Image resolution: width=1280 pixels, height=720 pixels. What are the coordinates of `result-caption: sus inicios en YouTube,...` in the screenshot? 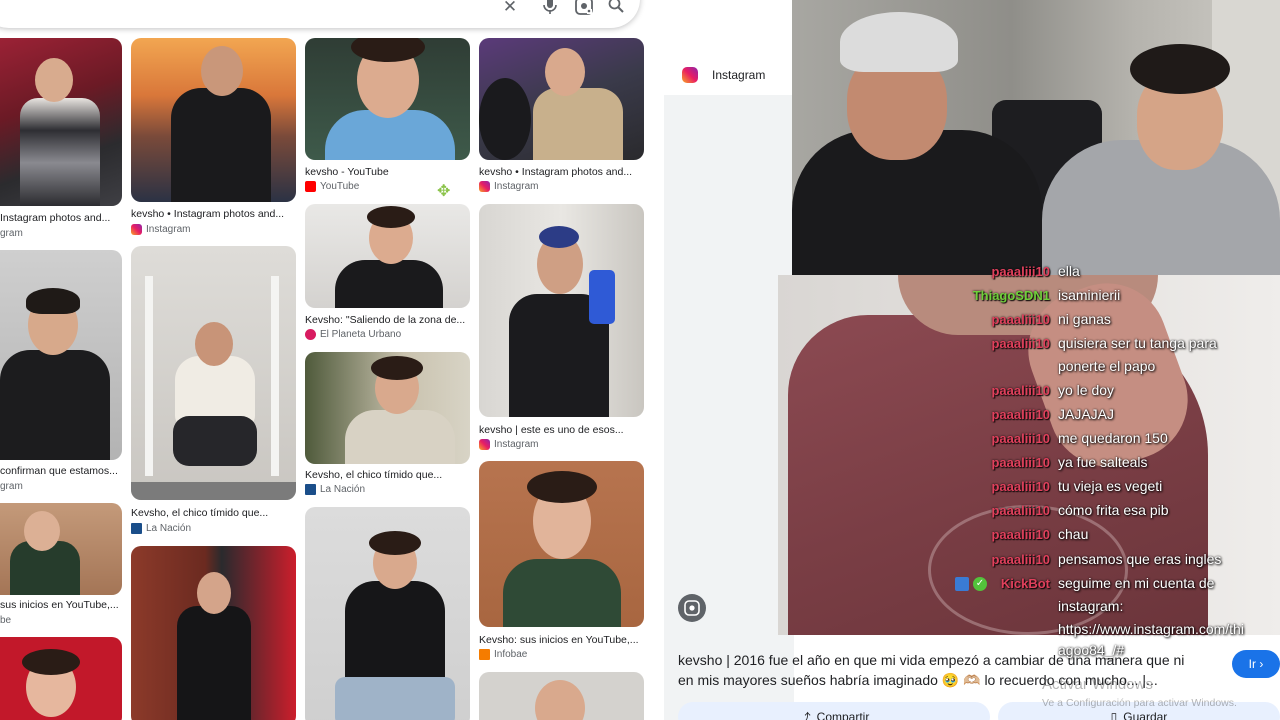 It's located at (60, 605).